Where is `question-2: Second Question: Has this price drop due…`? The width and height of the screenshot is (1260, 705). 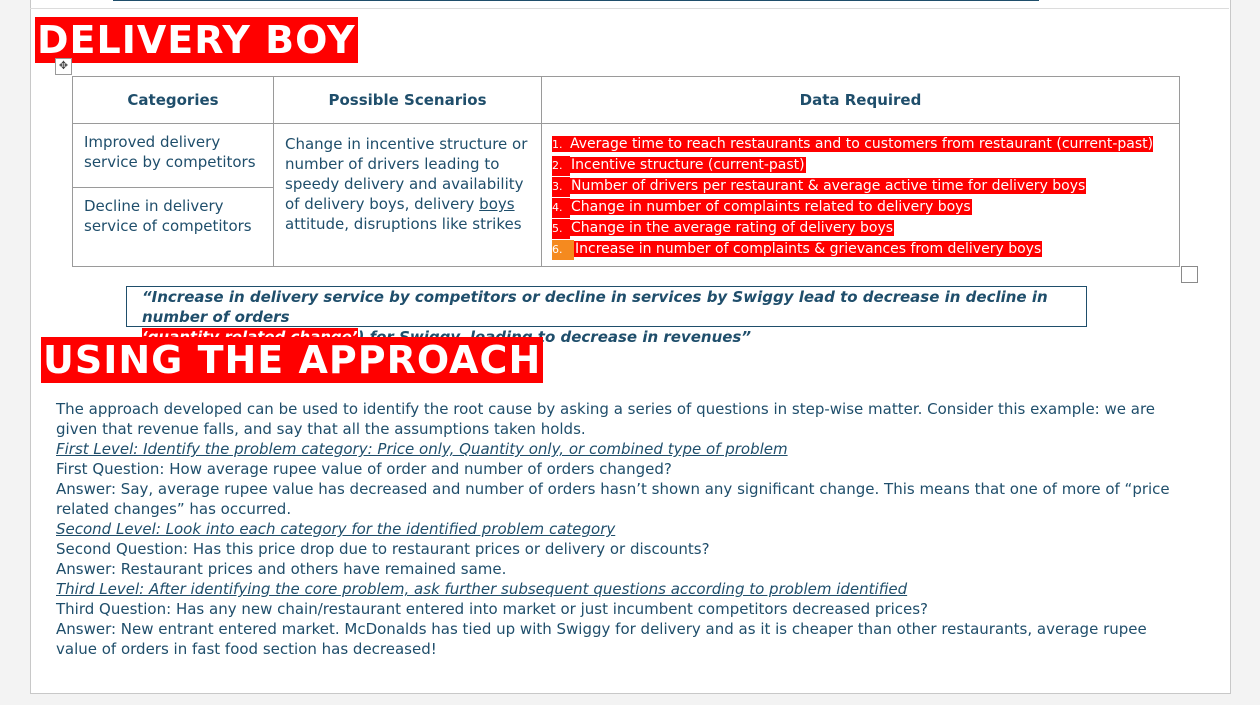 question-2: Second Question: Has this price drop due… is located at coordinates (383, 549).